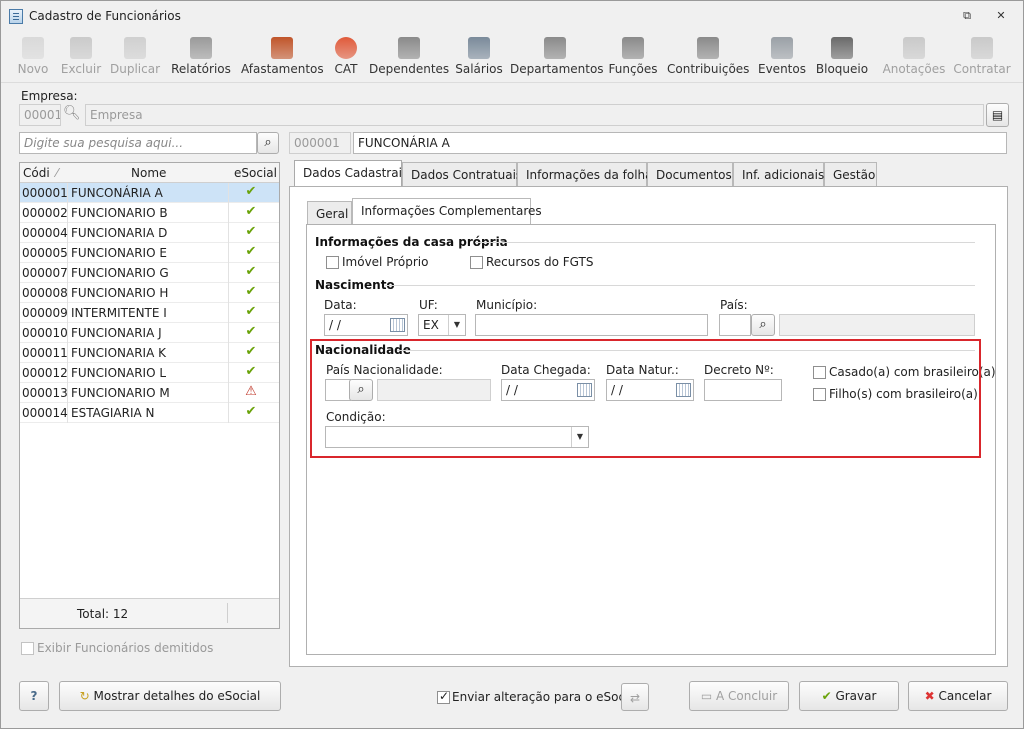  What do you see at coordinates (149, 333) in the screenshot?
I see `table-row: 000010 FUNCIONARIA J ✔` at bounding box center [149, 333].